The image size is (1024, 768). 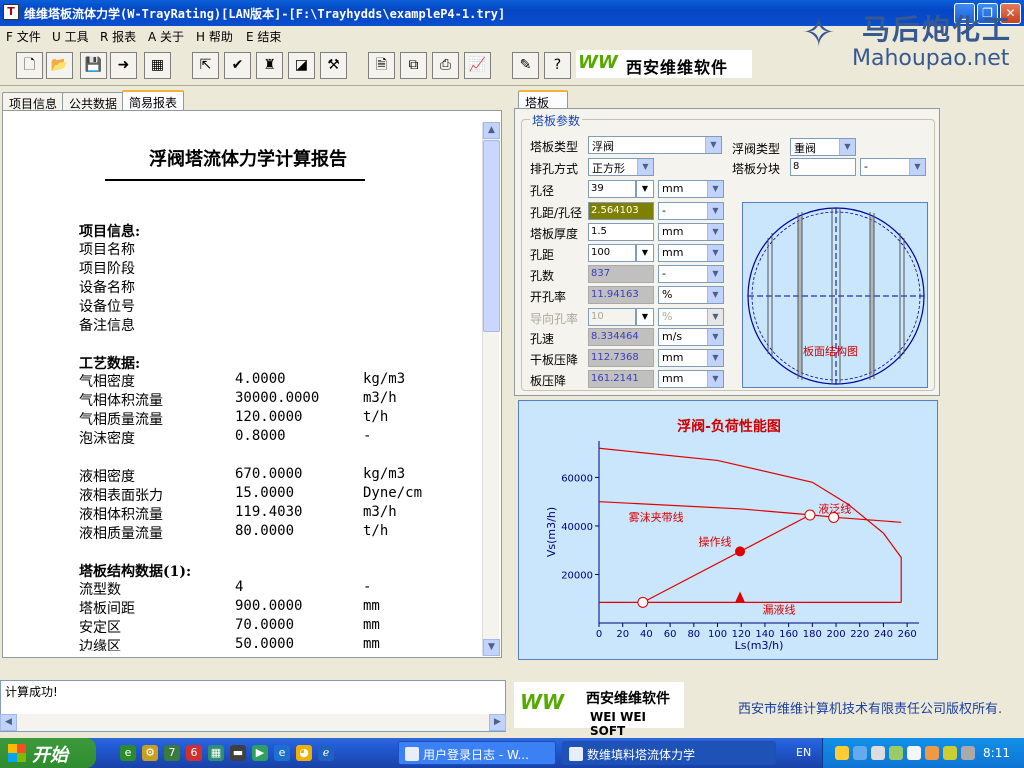 What do you see at coordinates (123, 65) in the screenshot?
I see `export-icon: ➜` at bounding box center [123, 65].